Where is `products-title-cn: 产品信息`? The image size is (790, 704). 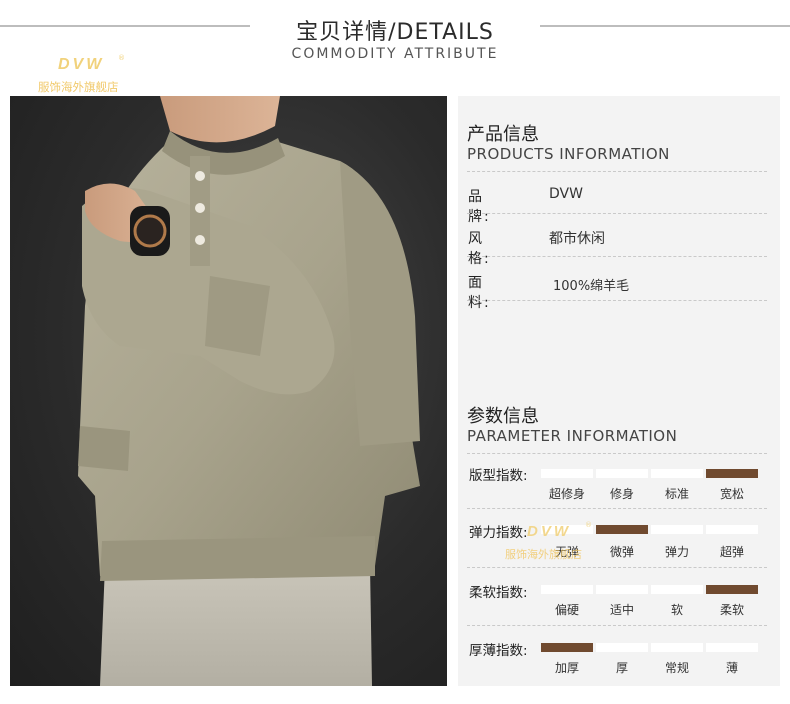
products-title-cn: 产品信息 is located at coordinates (503, 134).